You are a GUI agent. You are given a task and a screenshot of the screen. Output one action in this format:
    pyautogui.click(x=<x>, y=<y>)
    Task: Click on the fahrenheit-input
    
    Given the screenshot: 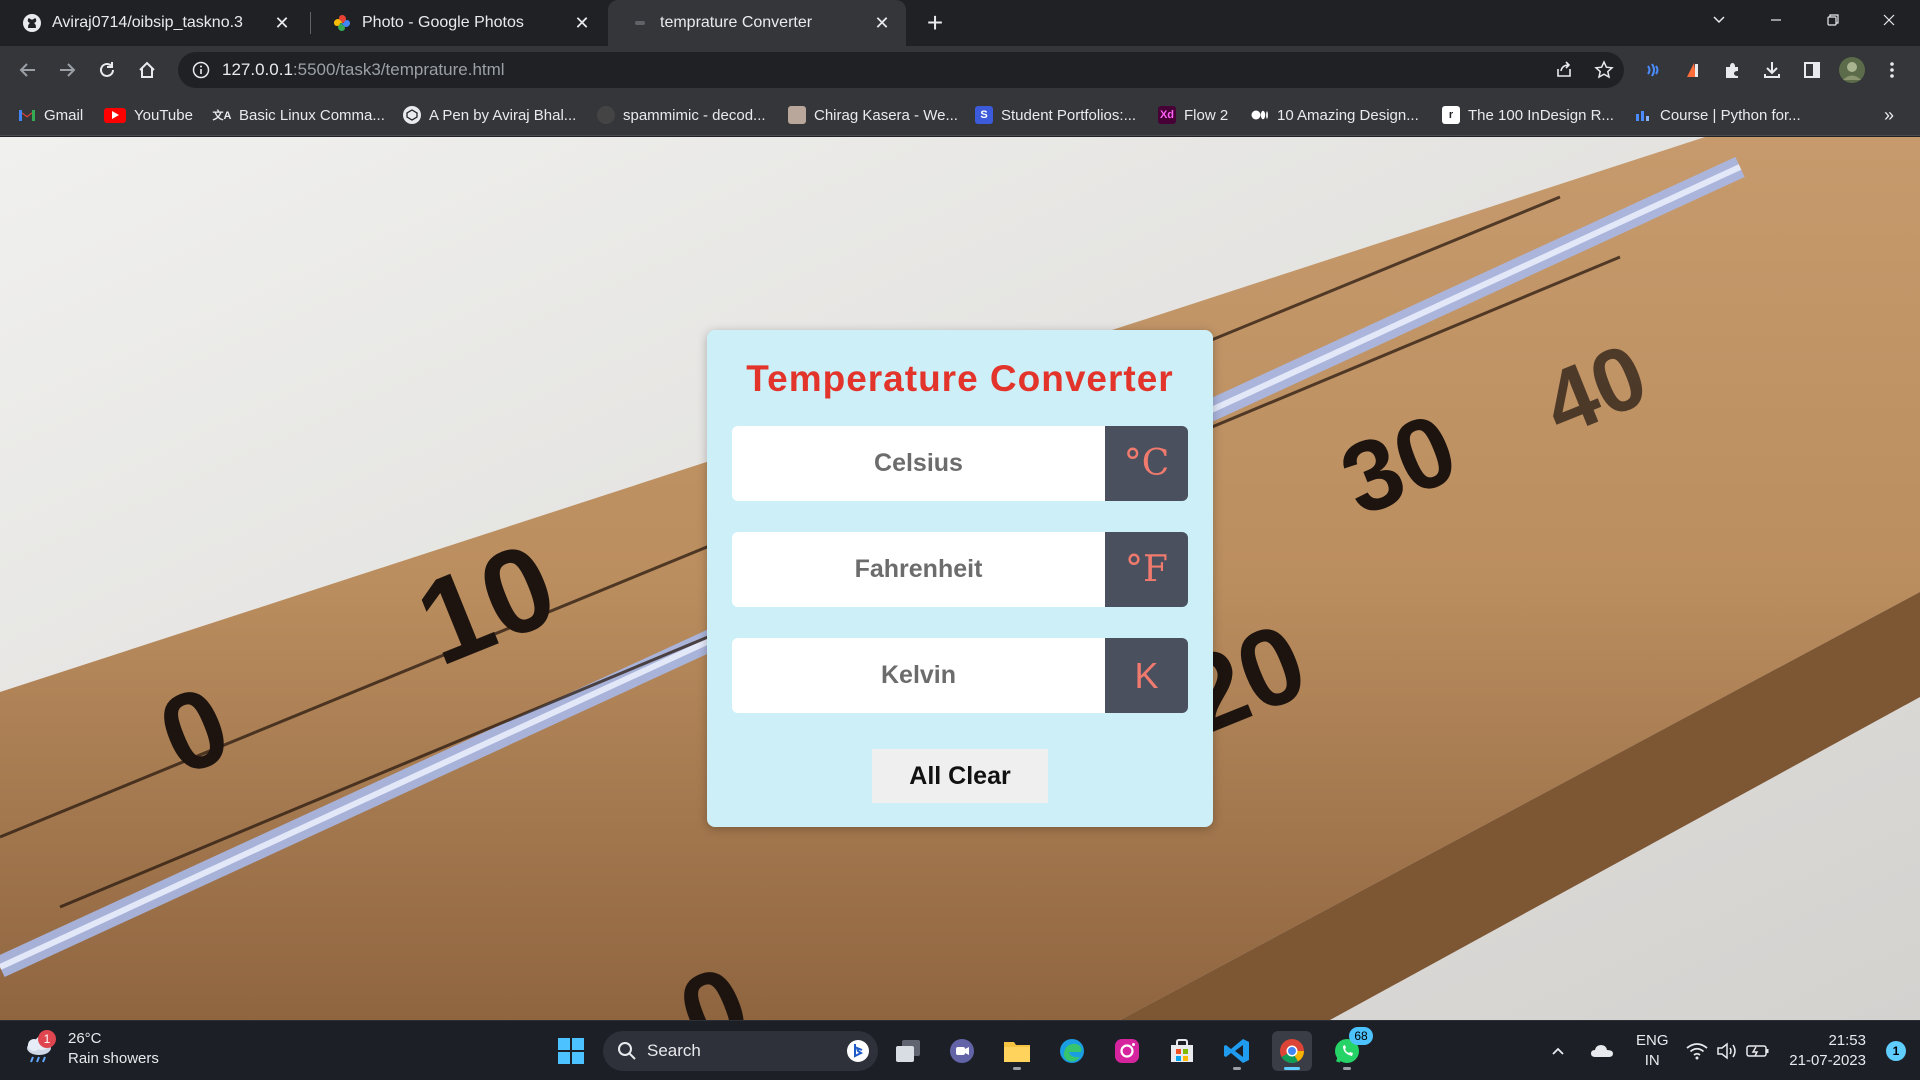 What is the action you would take?
    pyautogui.click(x=918, y=569)
    